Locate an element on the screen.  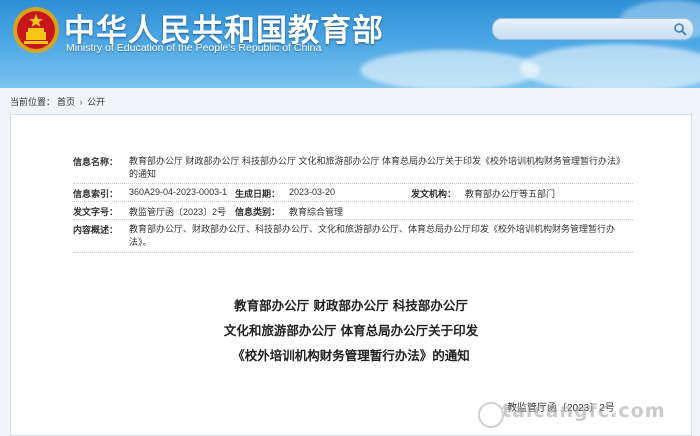
document-title-line-1: 教育部办公厅 财政部办公厅 科技部办公厅 is located at coordinates (351, 305).